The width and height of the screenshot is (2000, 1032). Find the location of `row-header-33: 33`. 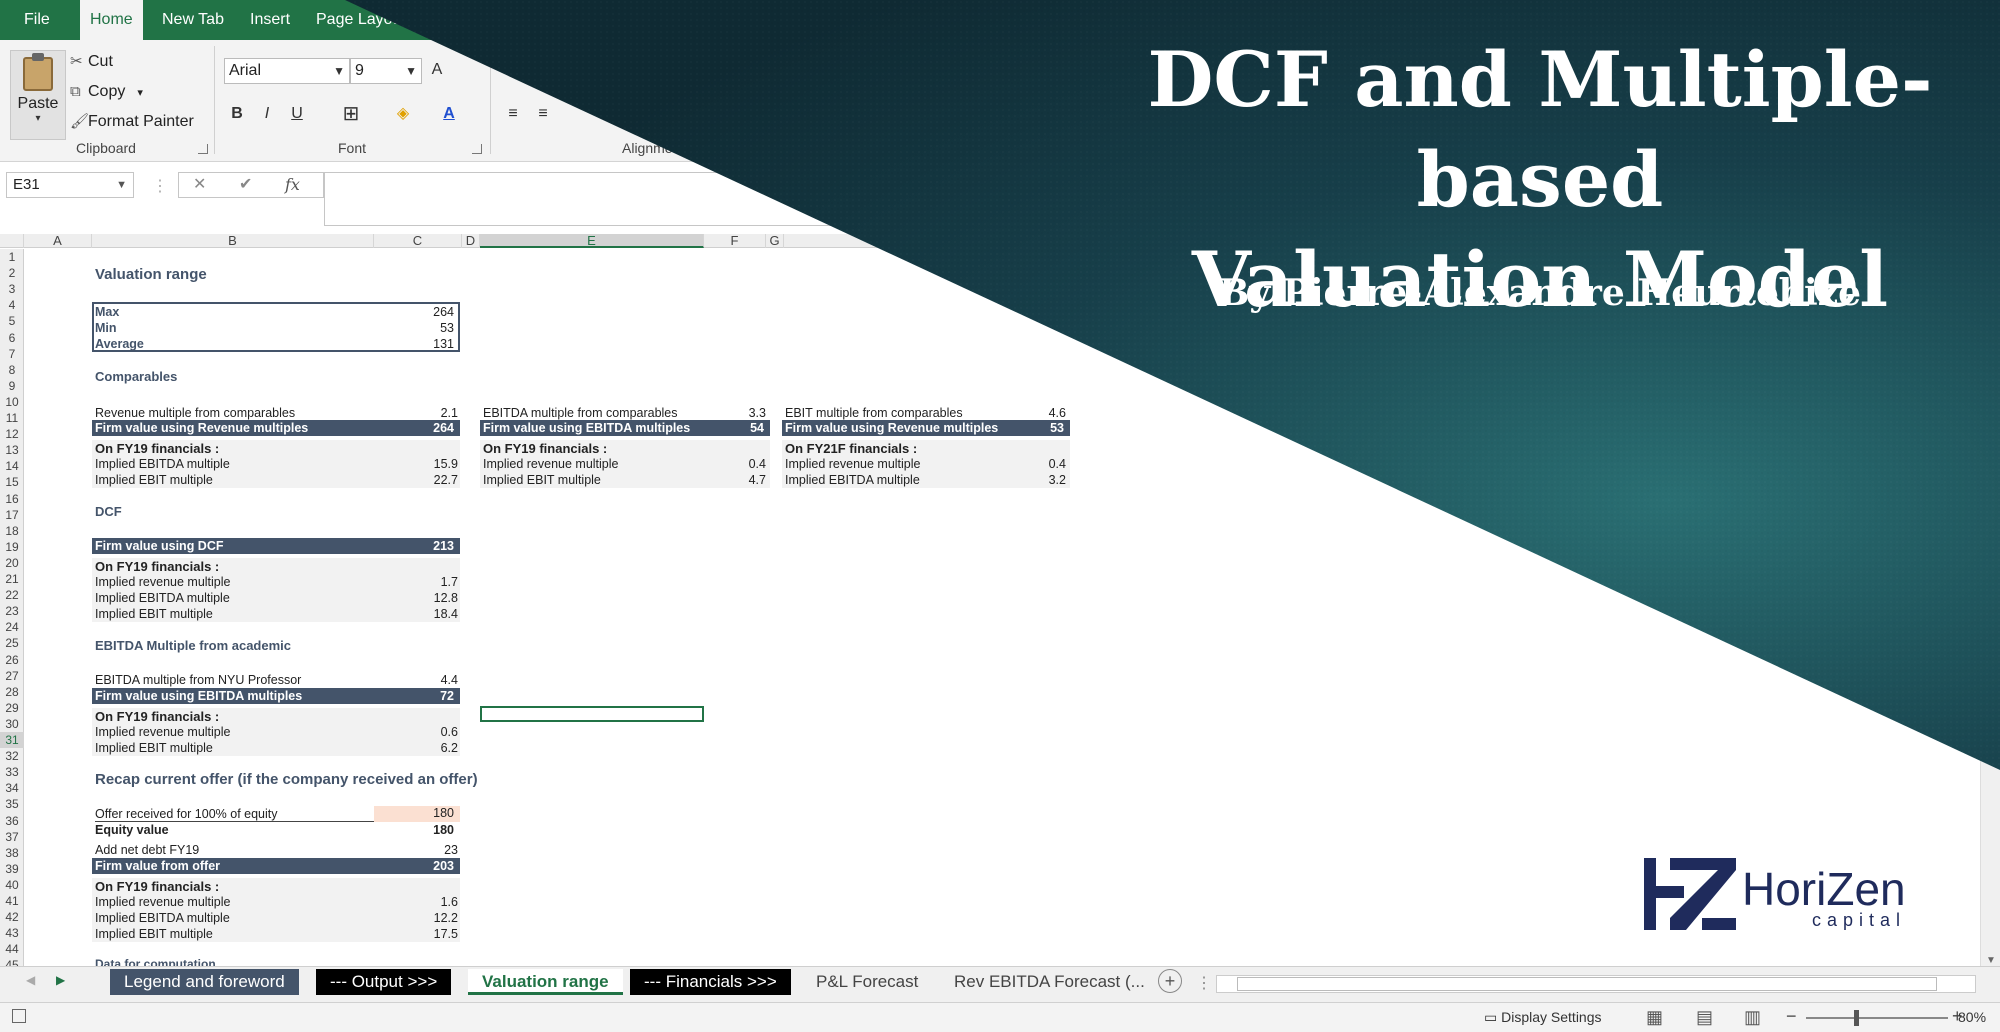

row-header-33: 33 is located at coordinates (12, 772).